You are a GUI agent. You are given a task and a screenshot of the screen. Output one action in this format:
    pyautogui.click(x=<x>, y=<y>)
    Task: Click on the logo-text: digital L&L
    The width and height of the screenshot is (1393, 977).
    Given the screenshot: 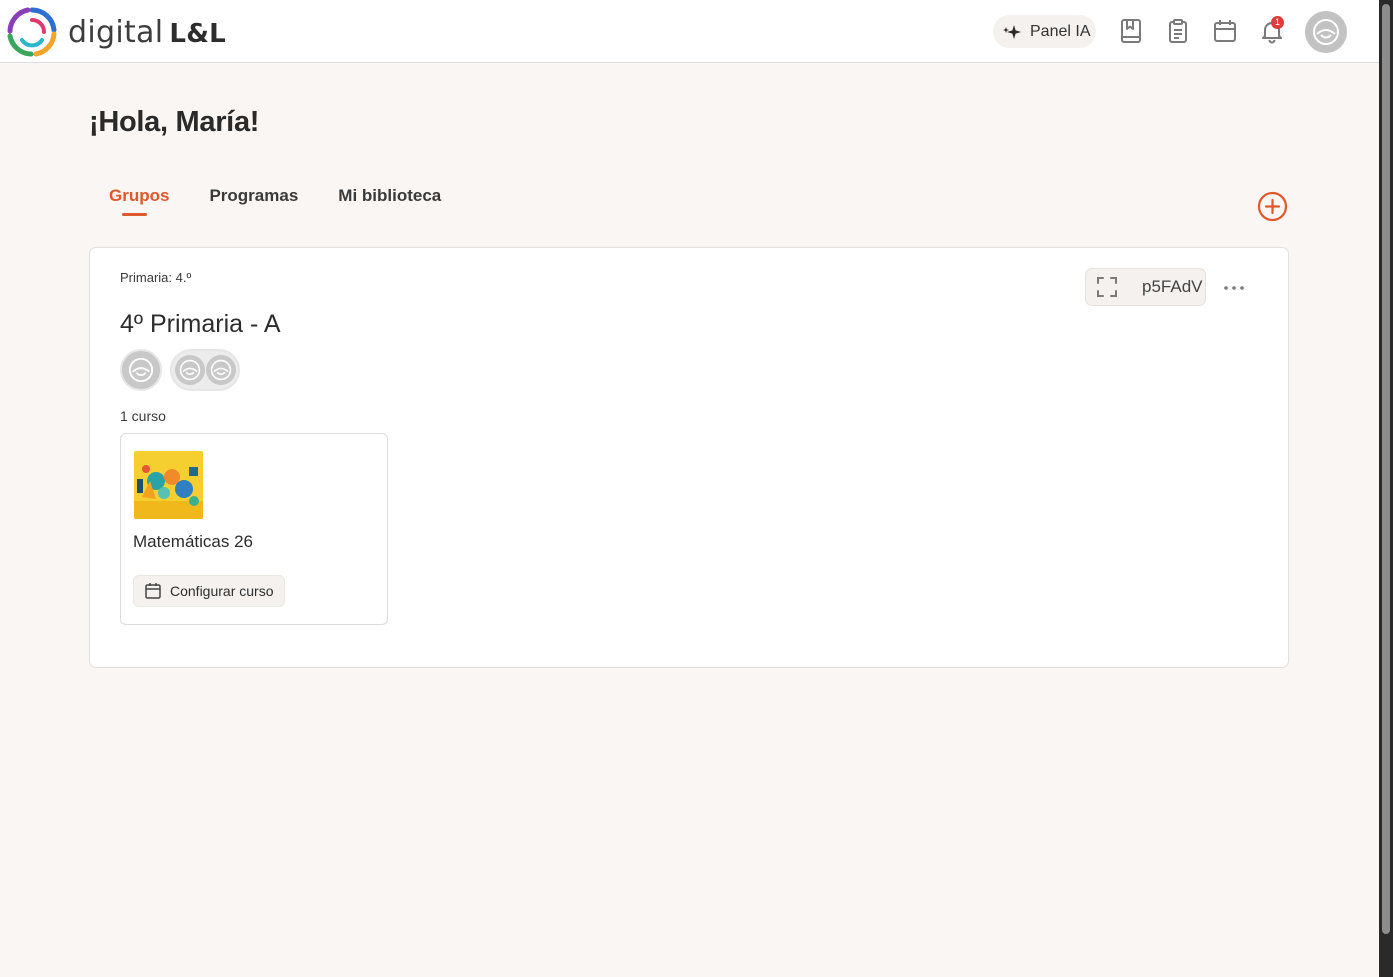 What is the action you would take?
    pyautogui.click(x=147, y=32)
    